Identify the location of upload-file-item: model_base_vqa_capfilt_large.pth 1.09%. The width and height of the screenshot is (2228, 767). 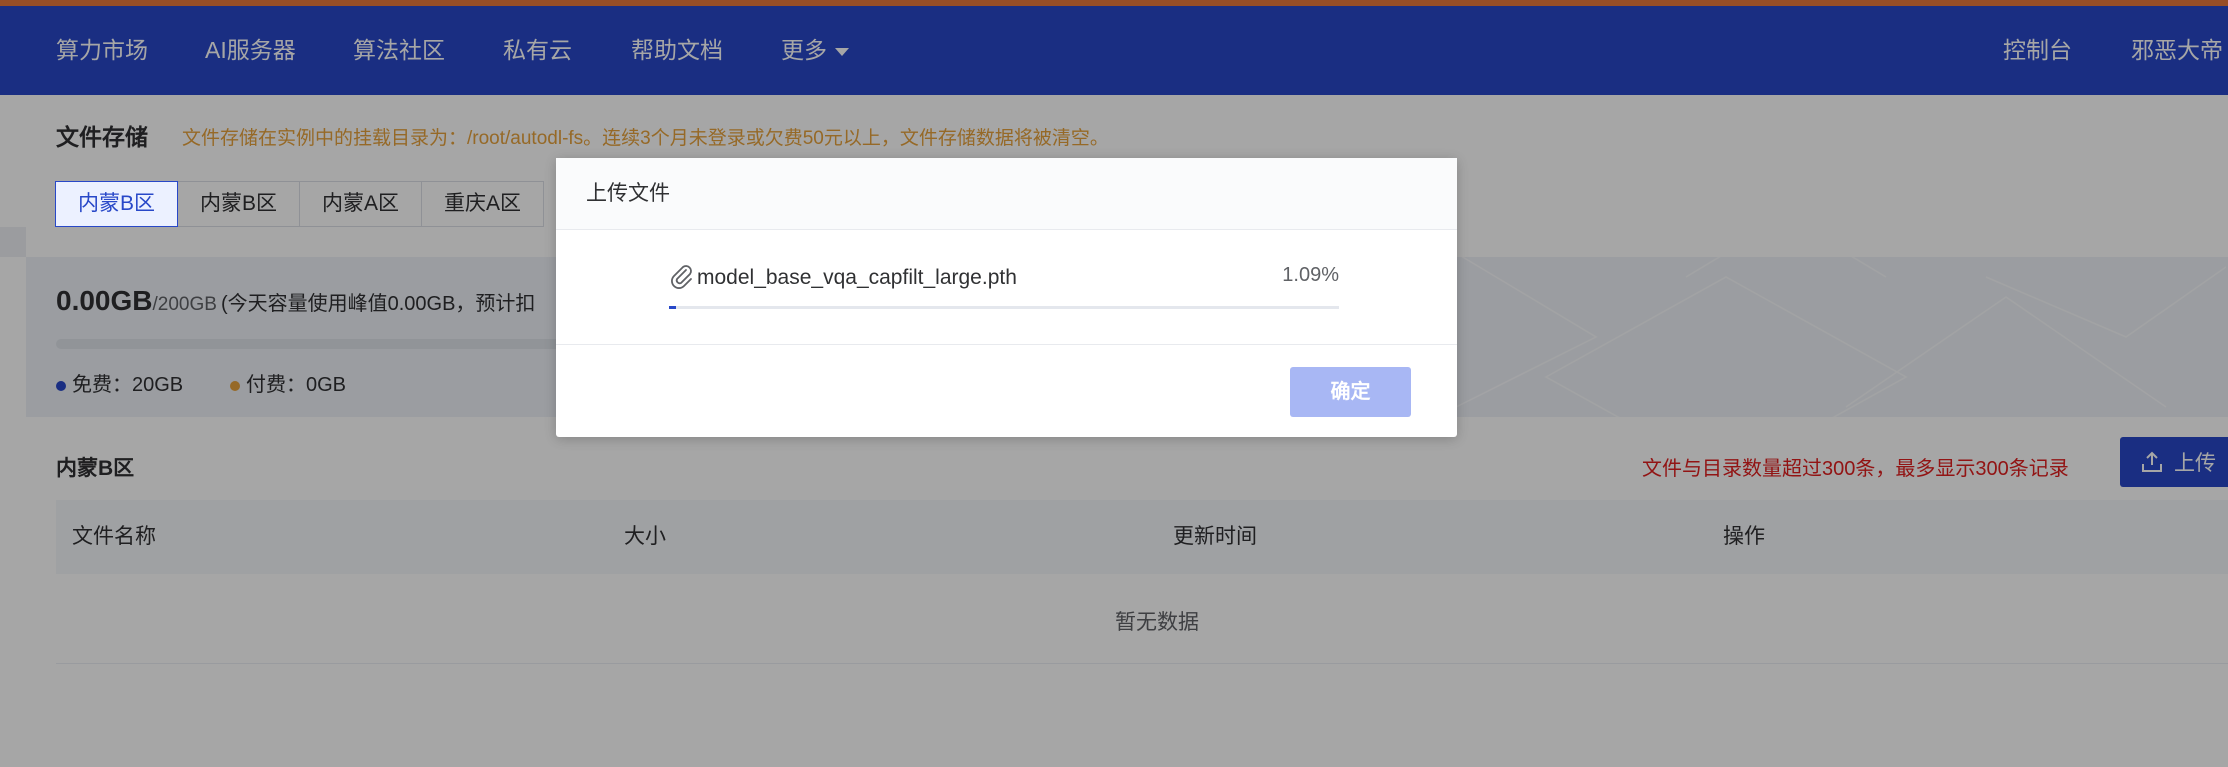
(1004, 279).